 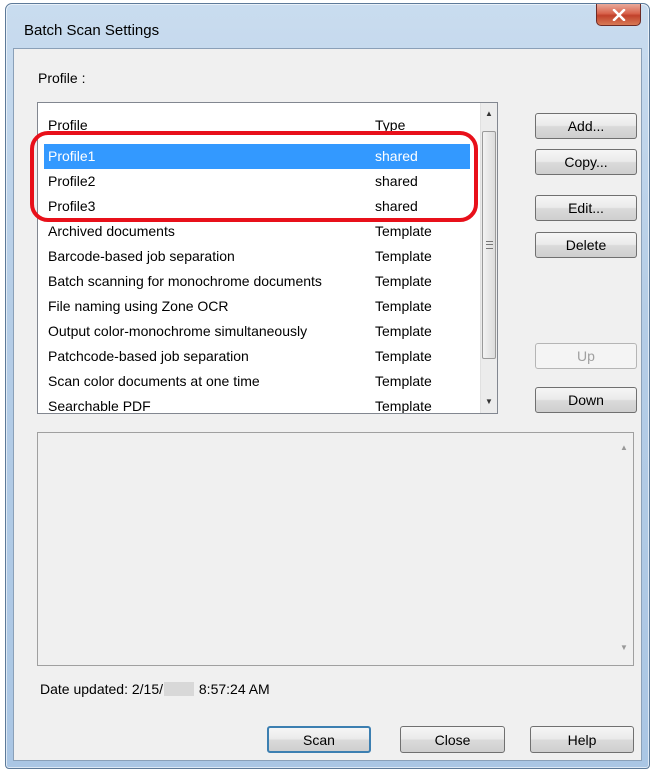 I want to click on grip-icon, so click(x=489, y=245).